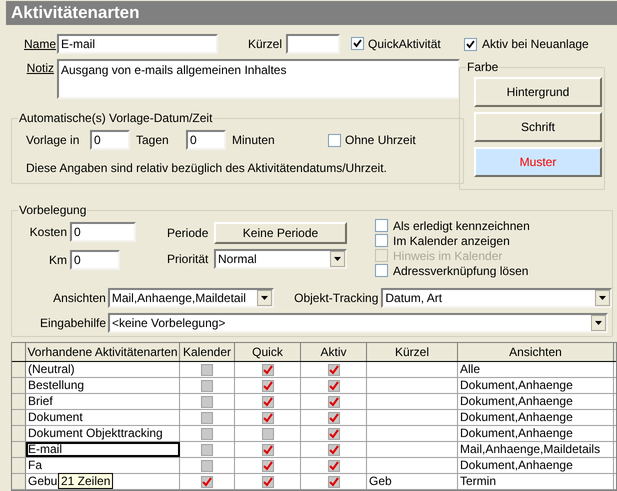  I want to click on tracking-dropdown: Datum, Art, so click(496, 298).